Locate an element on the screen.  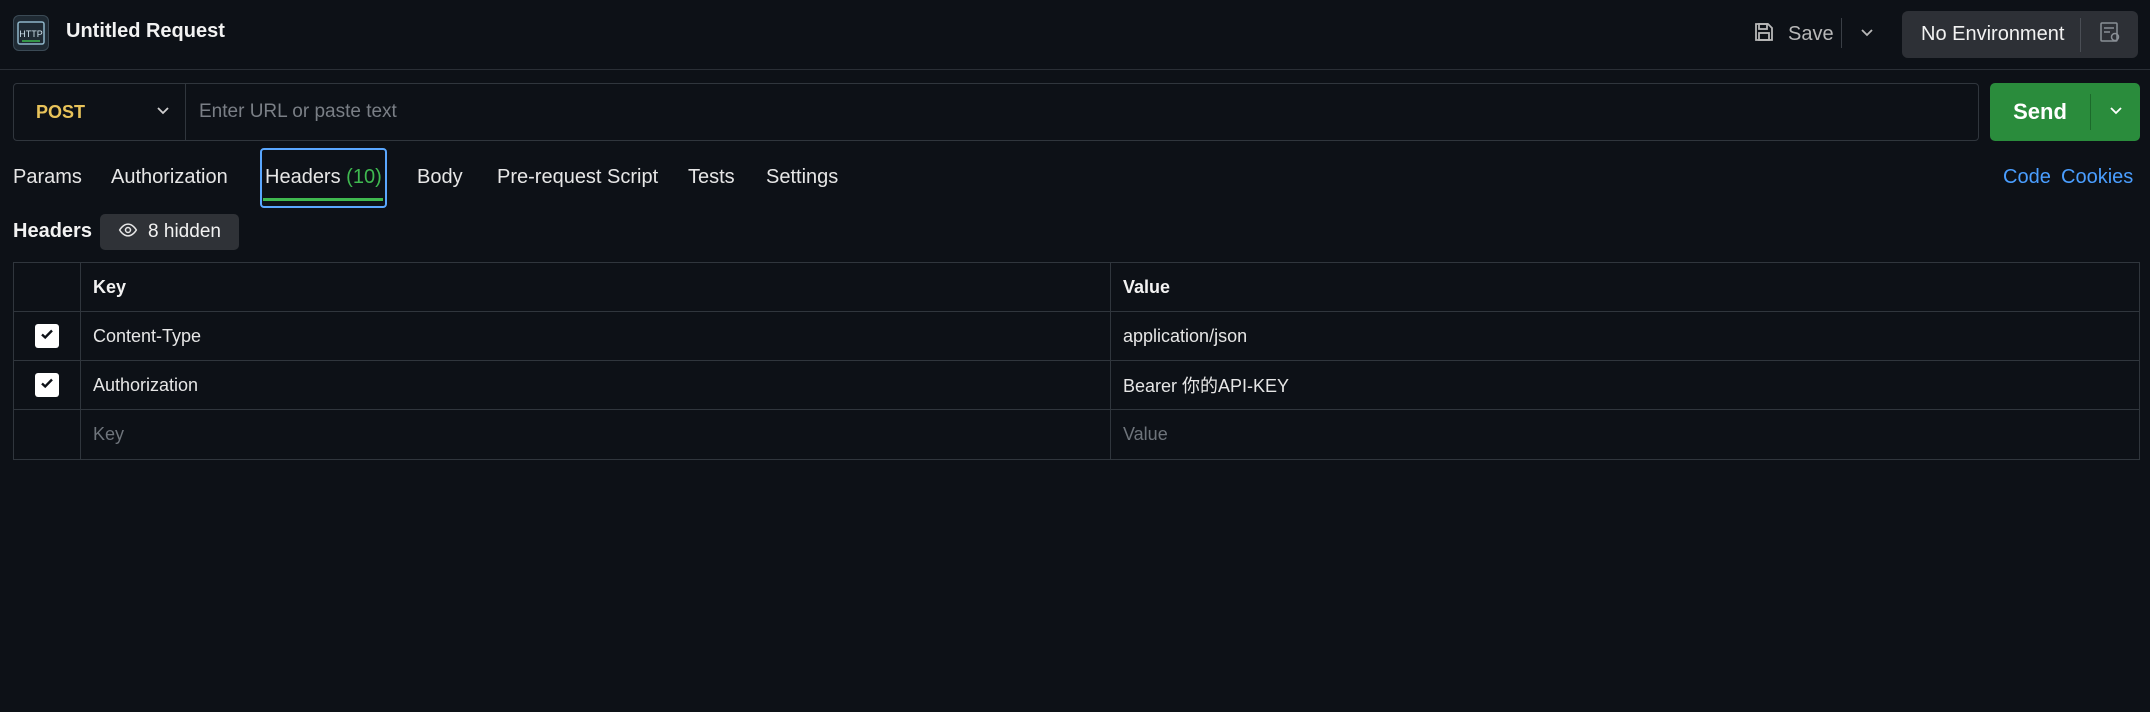
send-options-button is located at coordinates (2115, 112).